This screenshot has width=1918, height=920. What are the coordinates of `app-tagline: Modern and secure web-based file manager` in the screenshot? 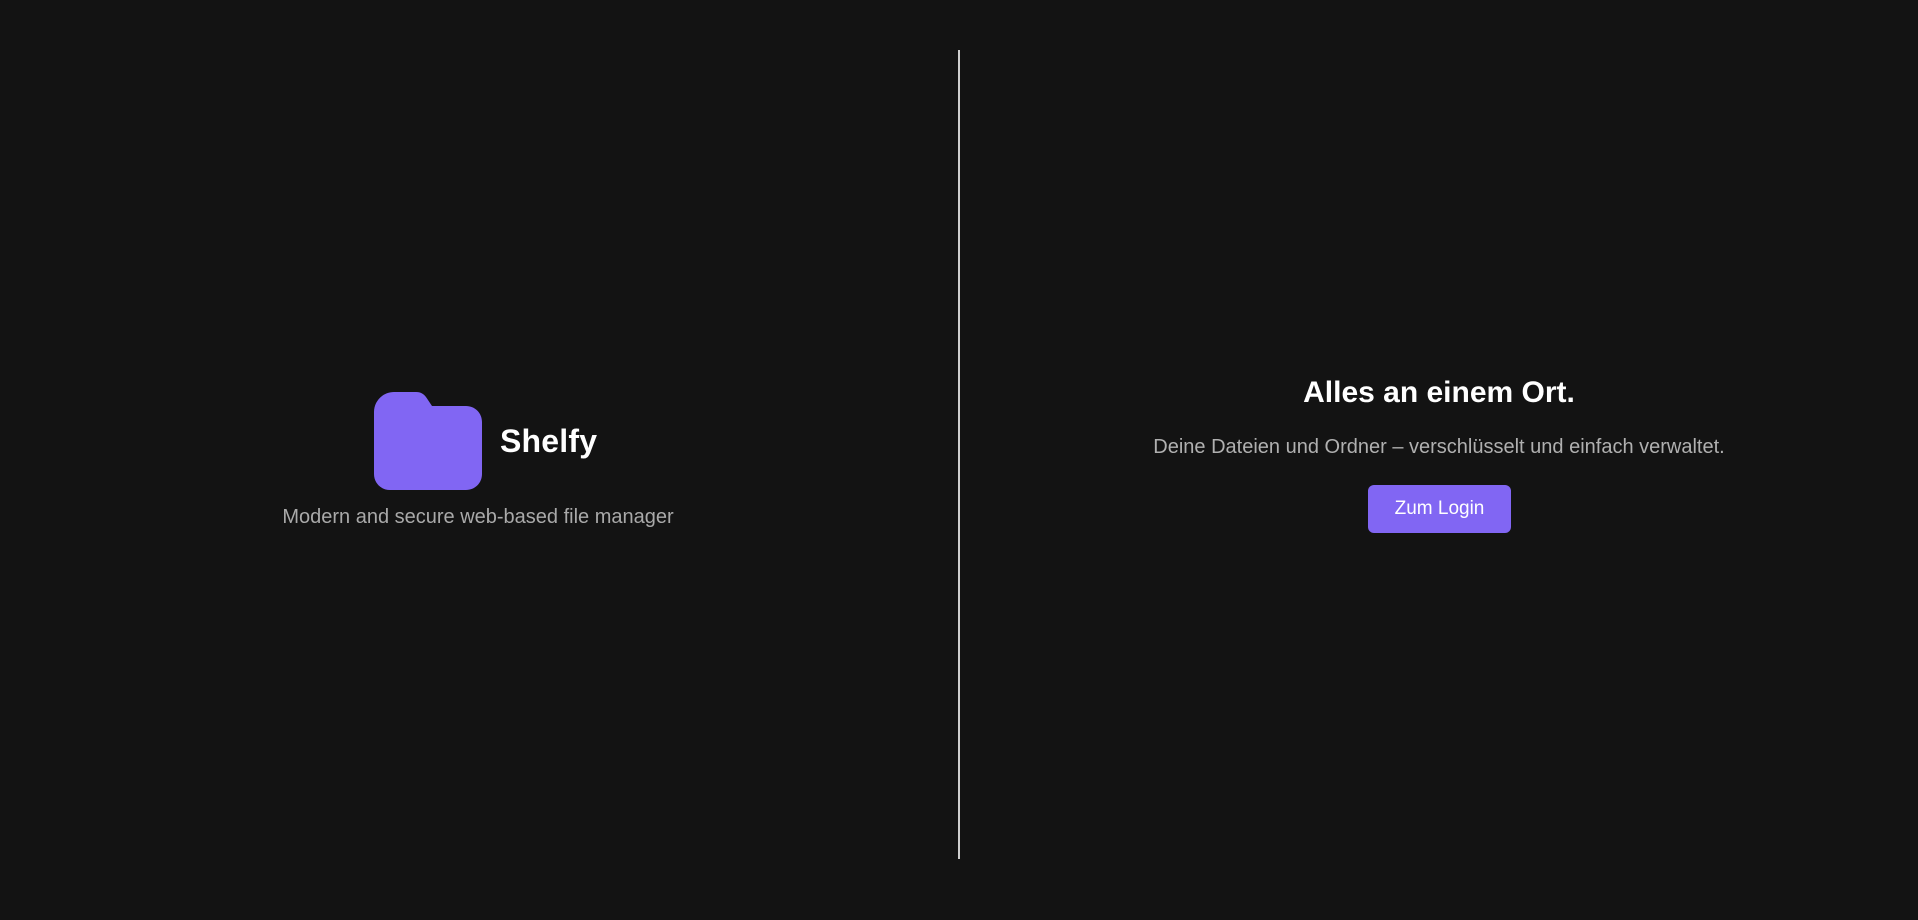 It's located at (478, 517).